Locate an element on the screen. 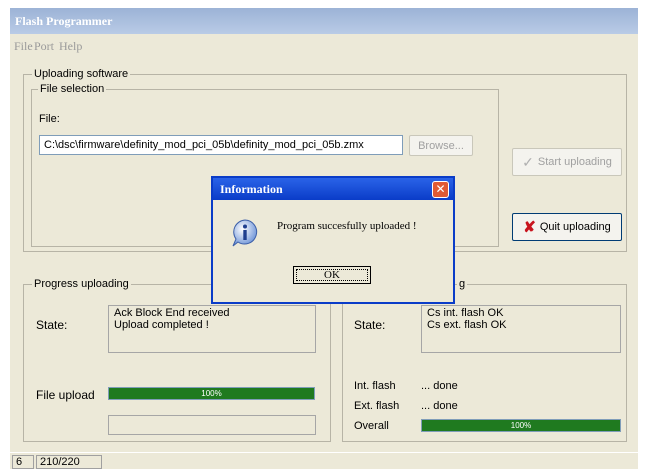  overall-percent: 100% is located at coordinates (521, 425).